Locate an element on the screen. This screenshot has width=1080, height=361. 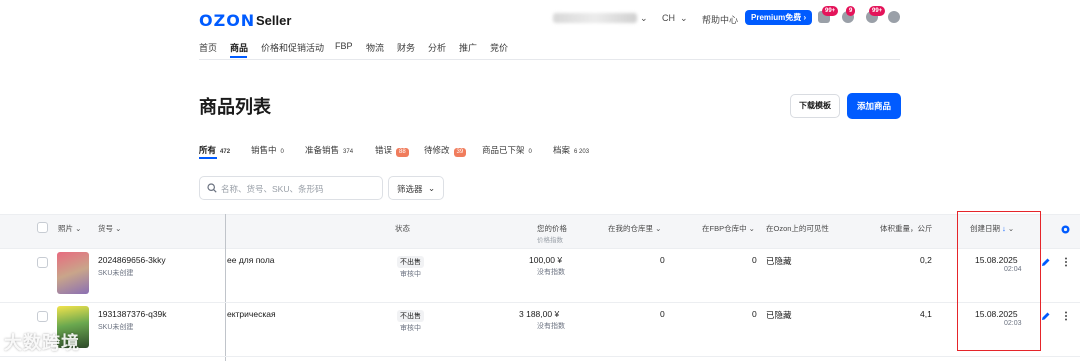
tab-label: 销售中 is located at coordinates (264, 150).